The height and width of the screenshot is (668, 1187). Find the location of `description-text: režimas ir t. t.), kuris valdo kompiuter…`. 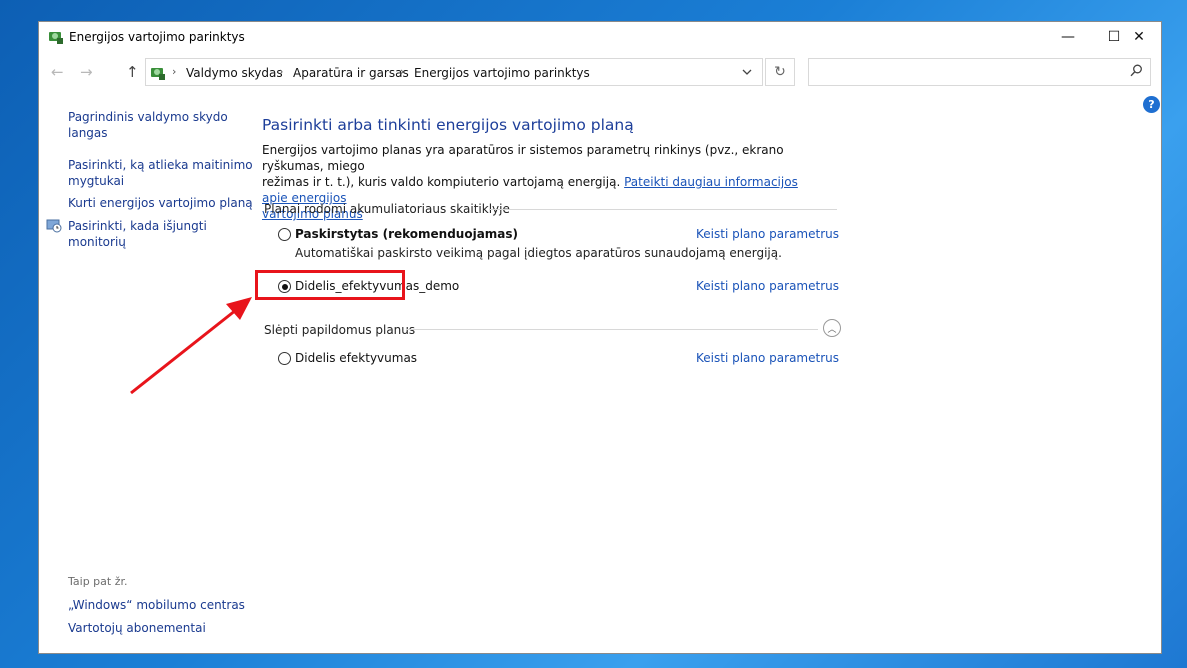

description-text: režimas ir t. t.), kuris valdo kompiuter… is located at coordinates (441, 182).